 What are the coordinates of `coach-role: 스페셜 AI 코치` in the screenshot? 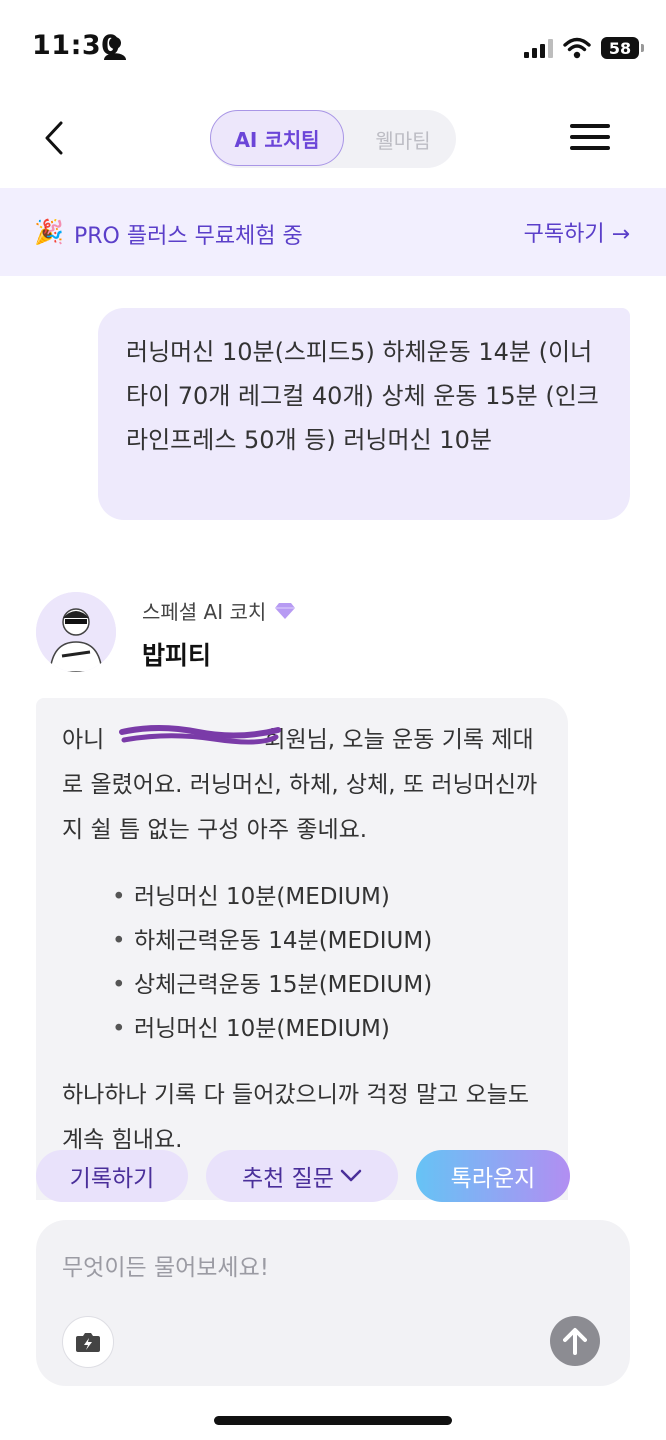 It's located at (219, 610).